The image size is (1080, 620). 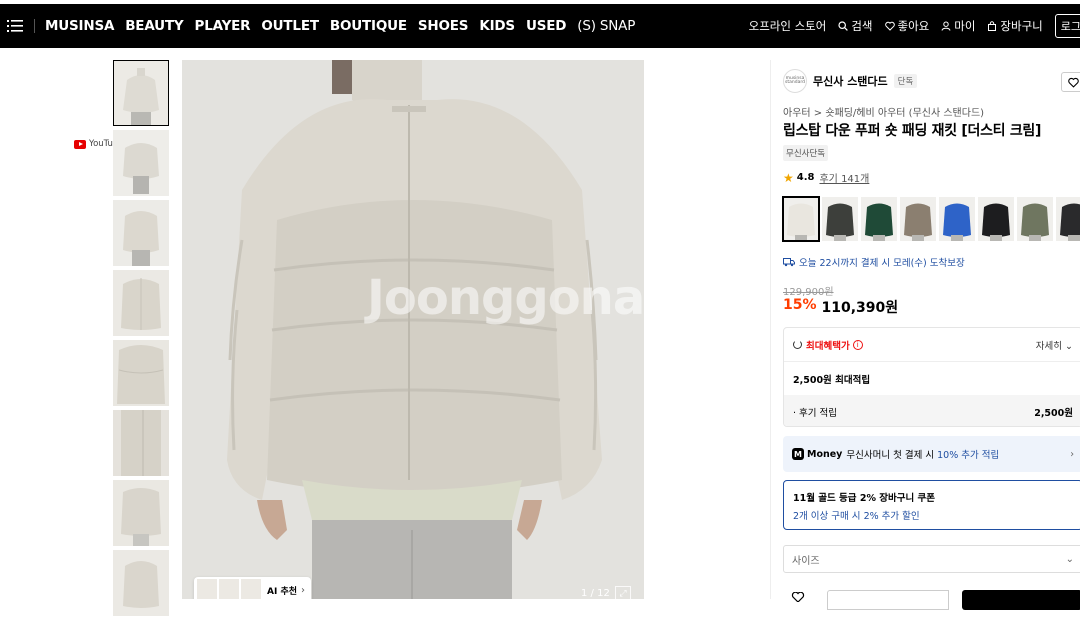 What do you see at coordinates (290, 26) in the screenshot?
I see `nav-item-outlet: OUTLET` at bounding box center [290, 26].